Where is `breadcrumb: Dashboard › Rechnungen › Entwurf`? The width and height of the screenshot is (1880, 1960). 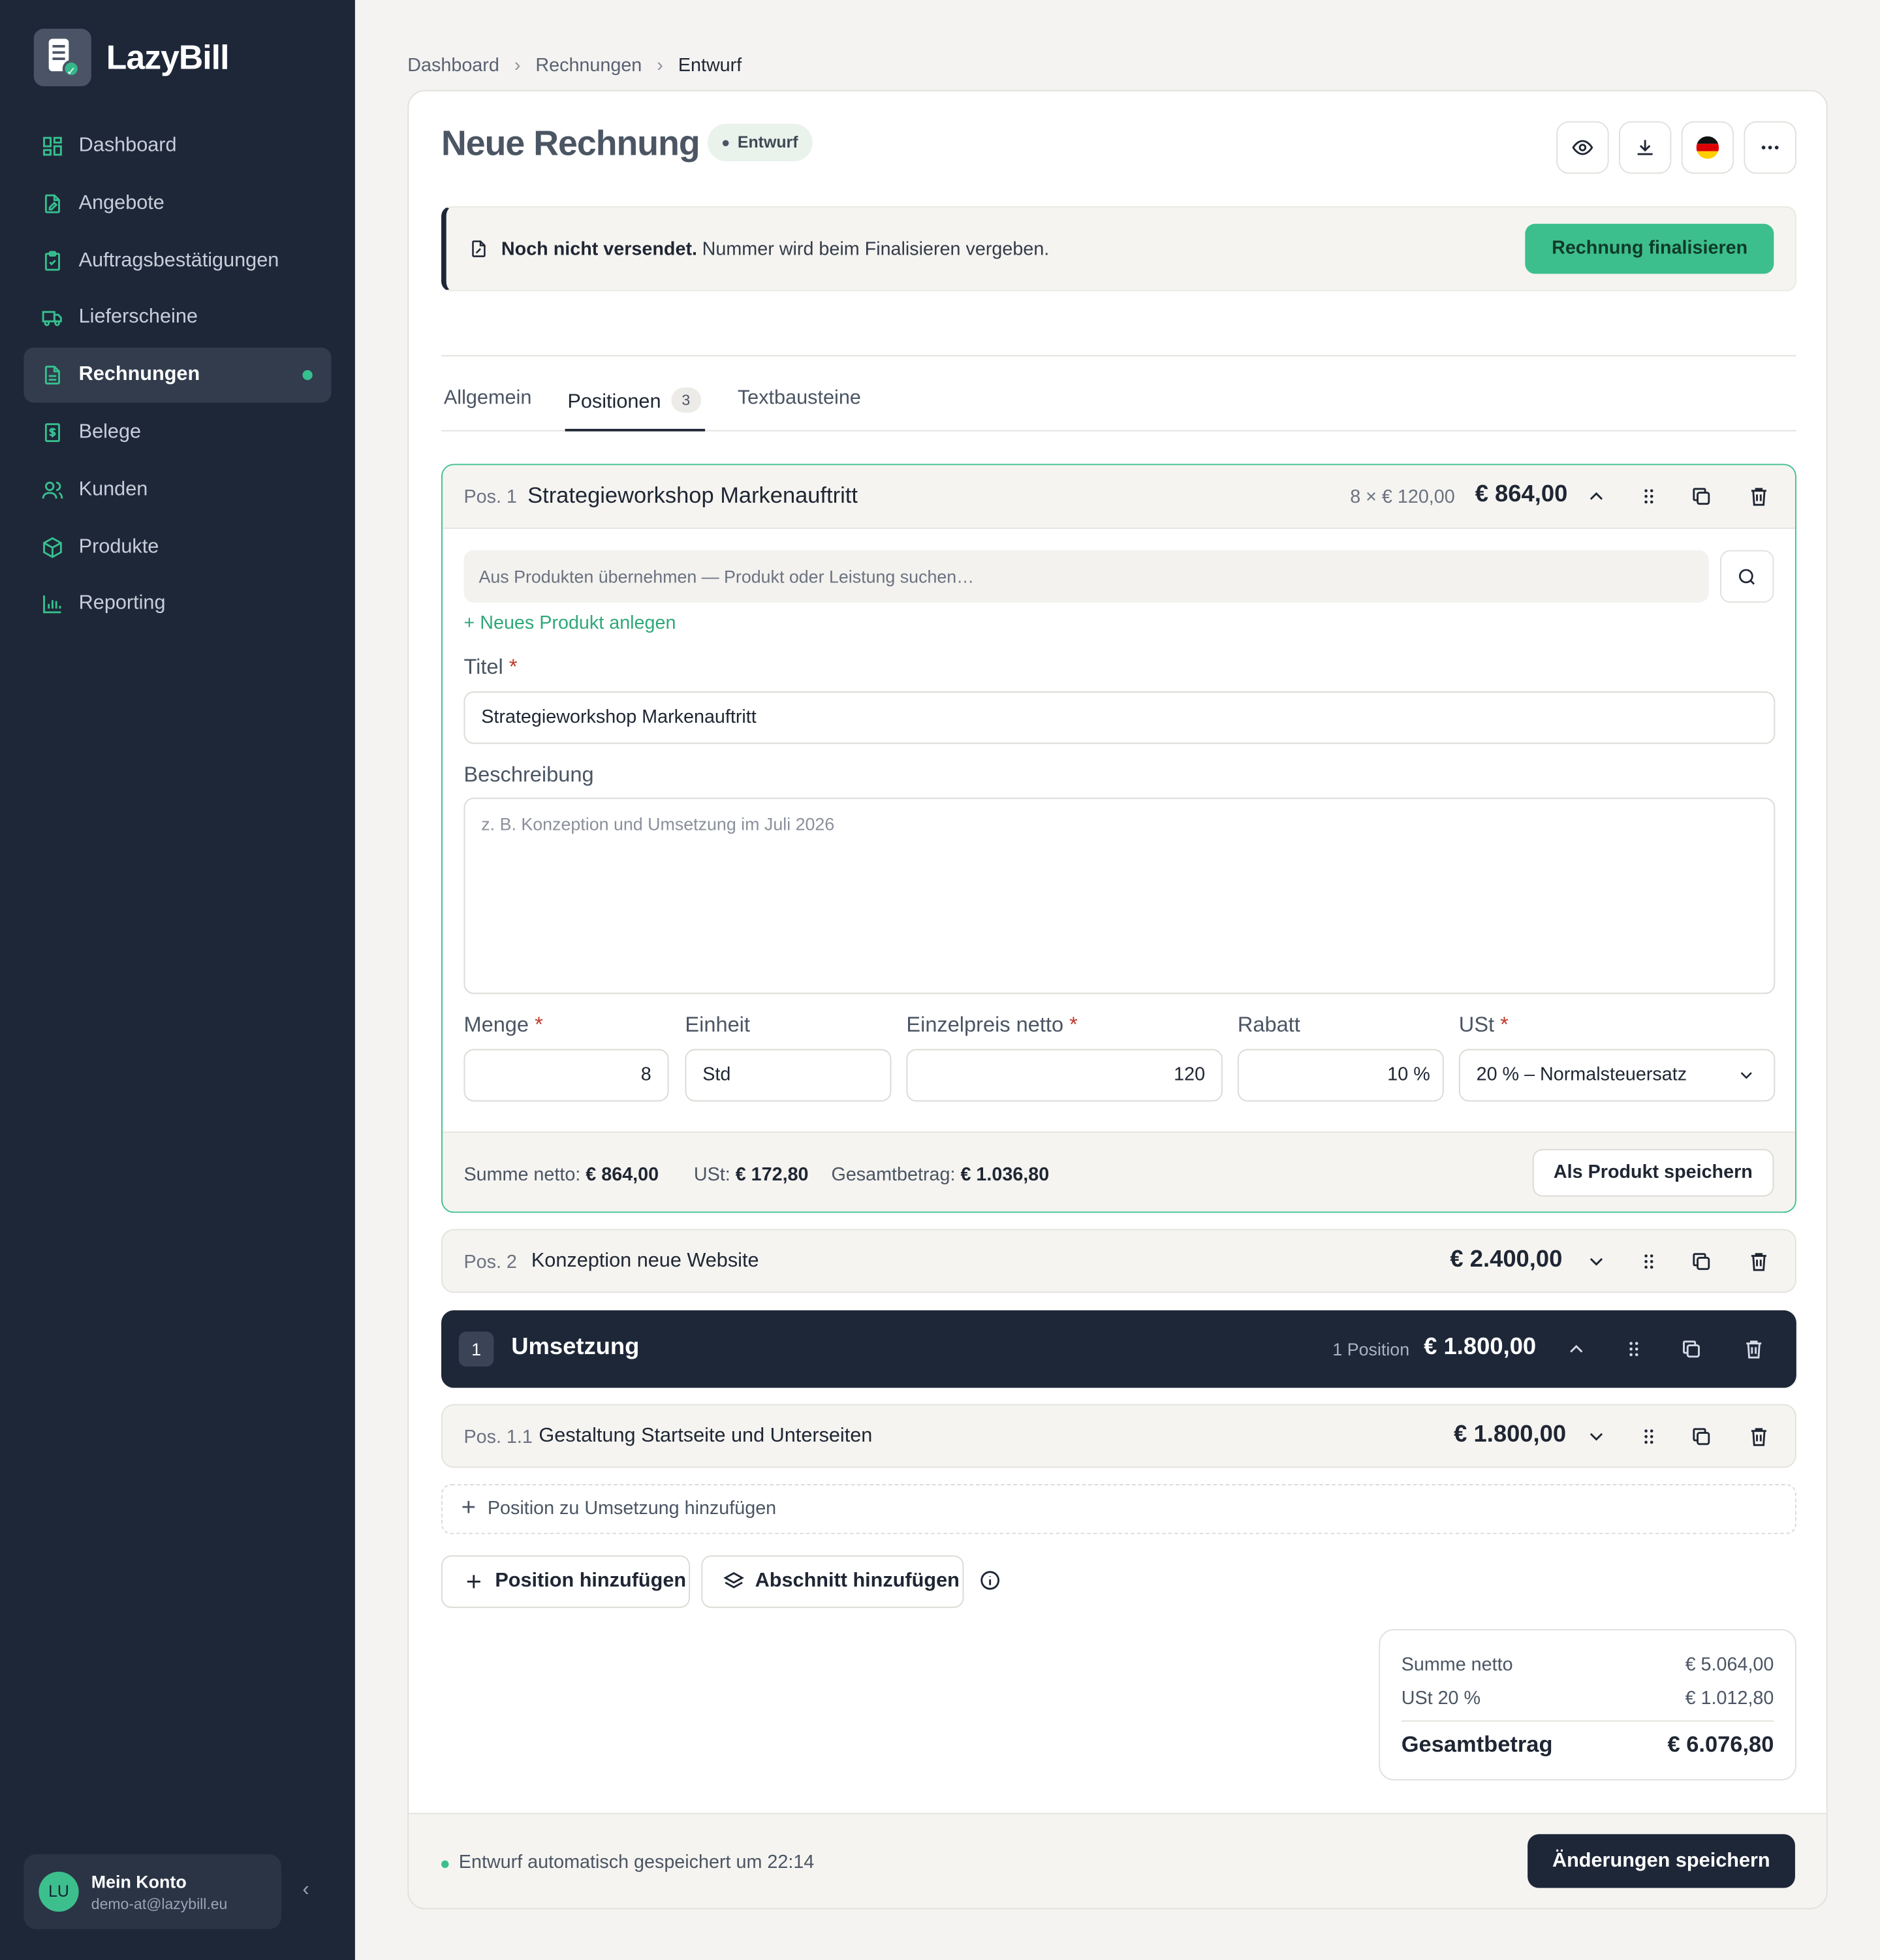 breadcrumb: Dashboard › Rechnungen › Entwurf is located at coordinates (574, 65).